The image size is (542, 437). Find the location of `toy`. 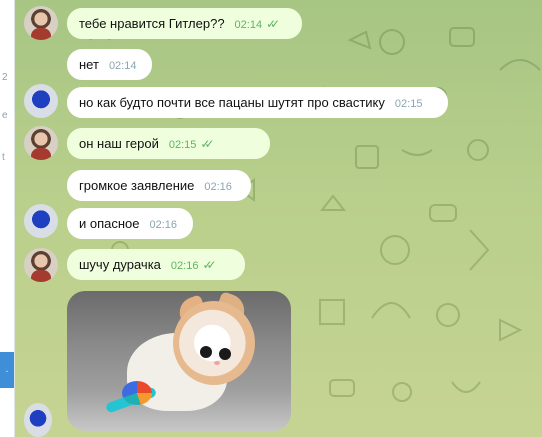

toy is located at coordinates (137, 393).